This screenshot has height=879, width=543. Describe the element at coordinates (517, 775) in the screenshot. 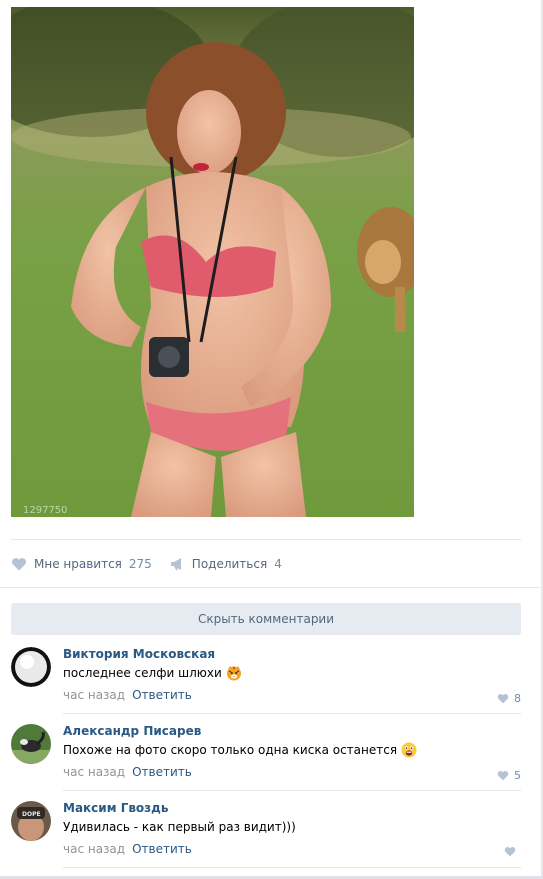

I see `comment-like-count: 5` at that location.